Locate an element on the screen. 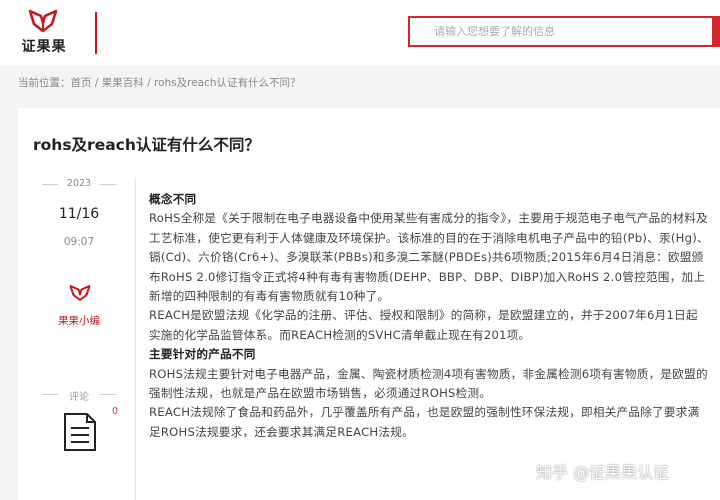  watermark: 知乎 @证果果认证 is located at coordinates (603, 472).